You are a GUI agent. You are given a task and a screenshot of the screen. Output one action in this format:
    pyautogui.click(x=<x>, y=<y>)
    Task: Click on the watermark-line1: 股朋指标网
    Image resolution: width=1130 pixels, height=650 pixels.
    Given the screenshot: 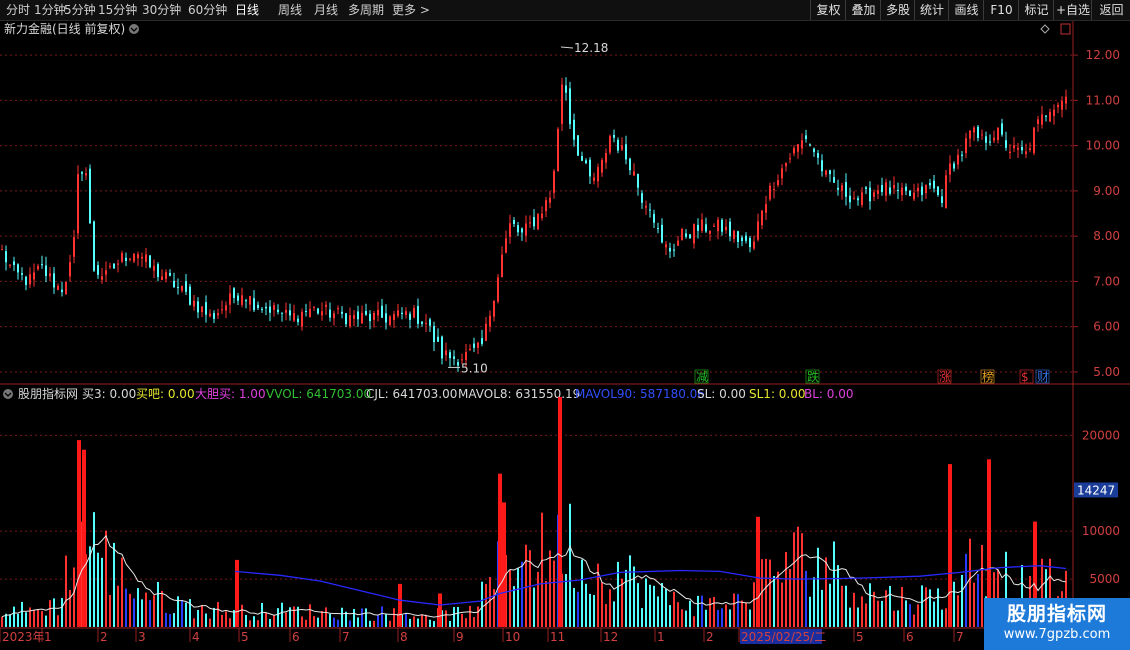 What is the action you would take?
    pyautogui.click(x=1056, y=614)
    